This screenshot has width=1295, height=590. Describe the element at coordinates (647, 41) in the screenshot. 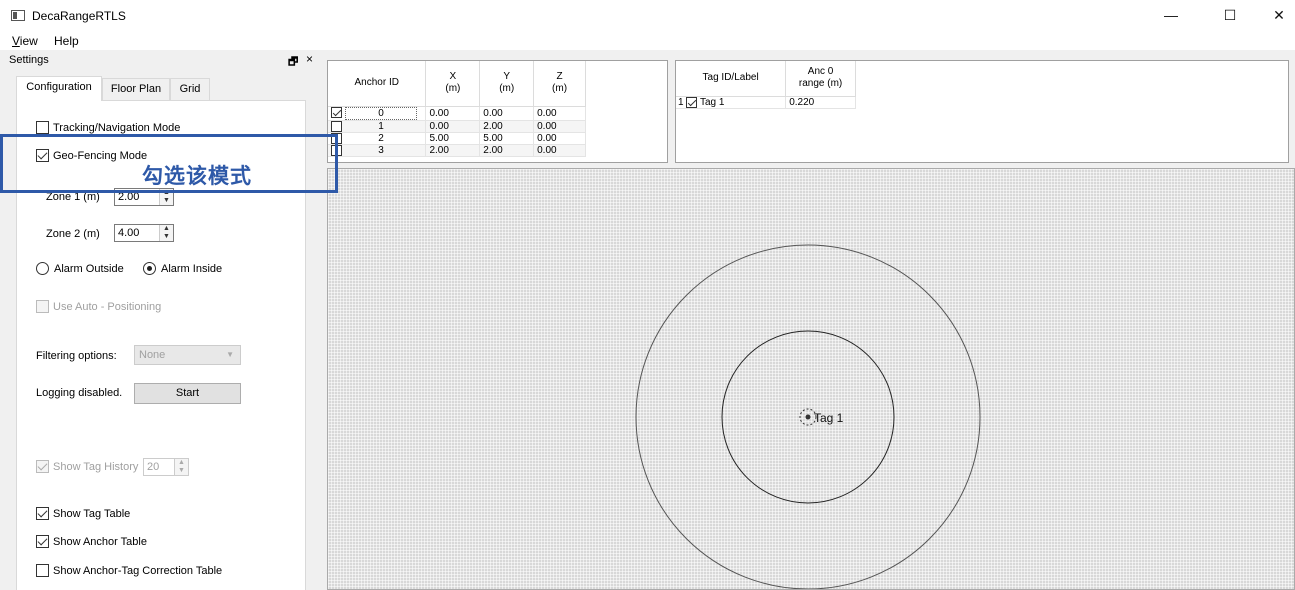

I see `menu-bar: View Help` at that location.